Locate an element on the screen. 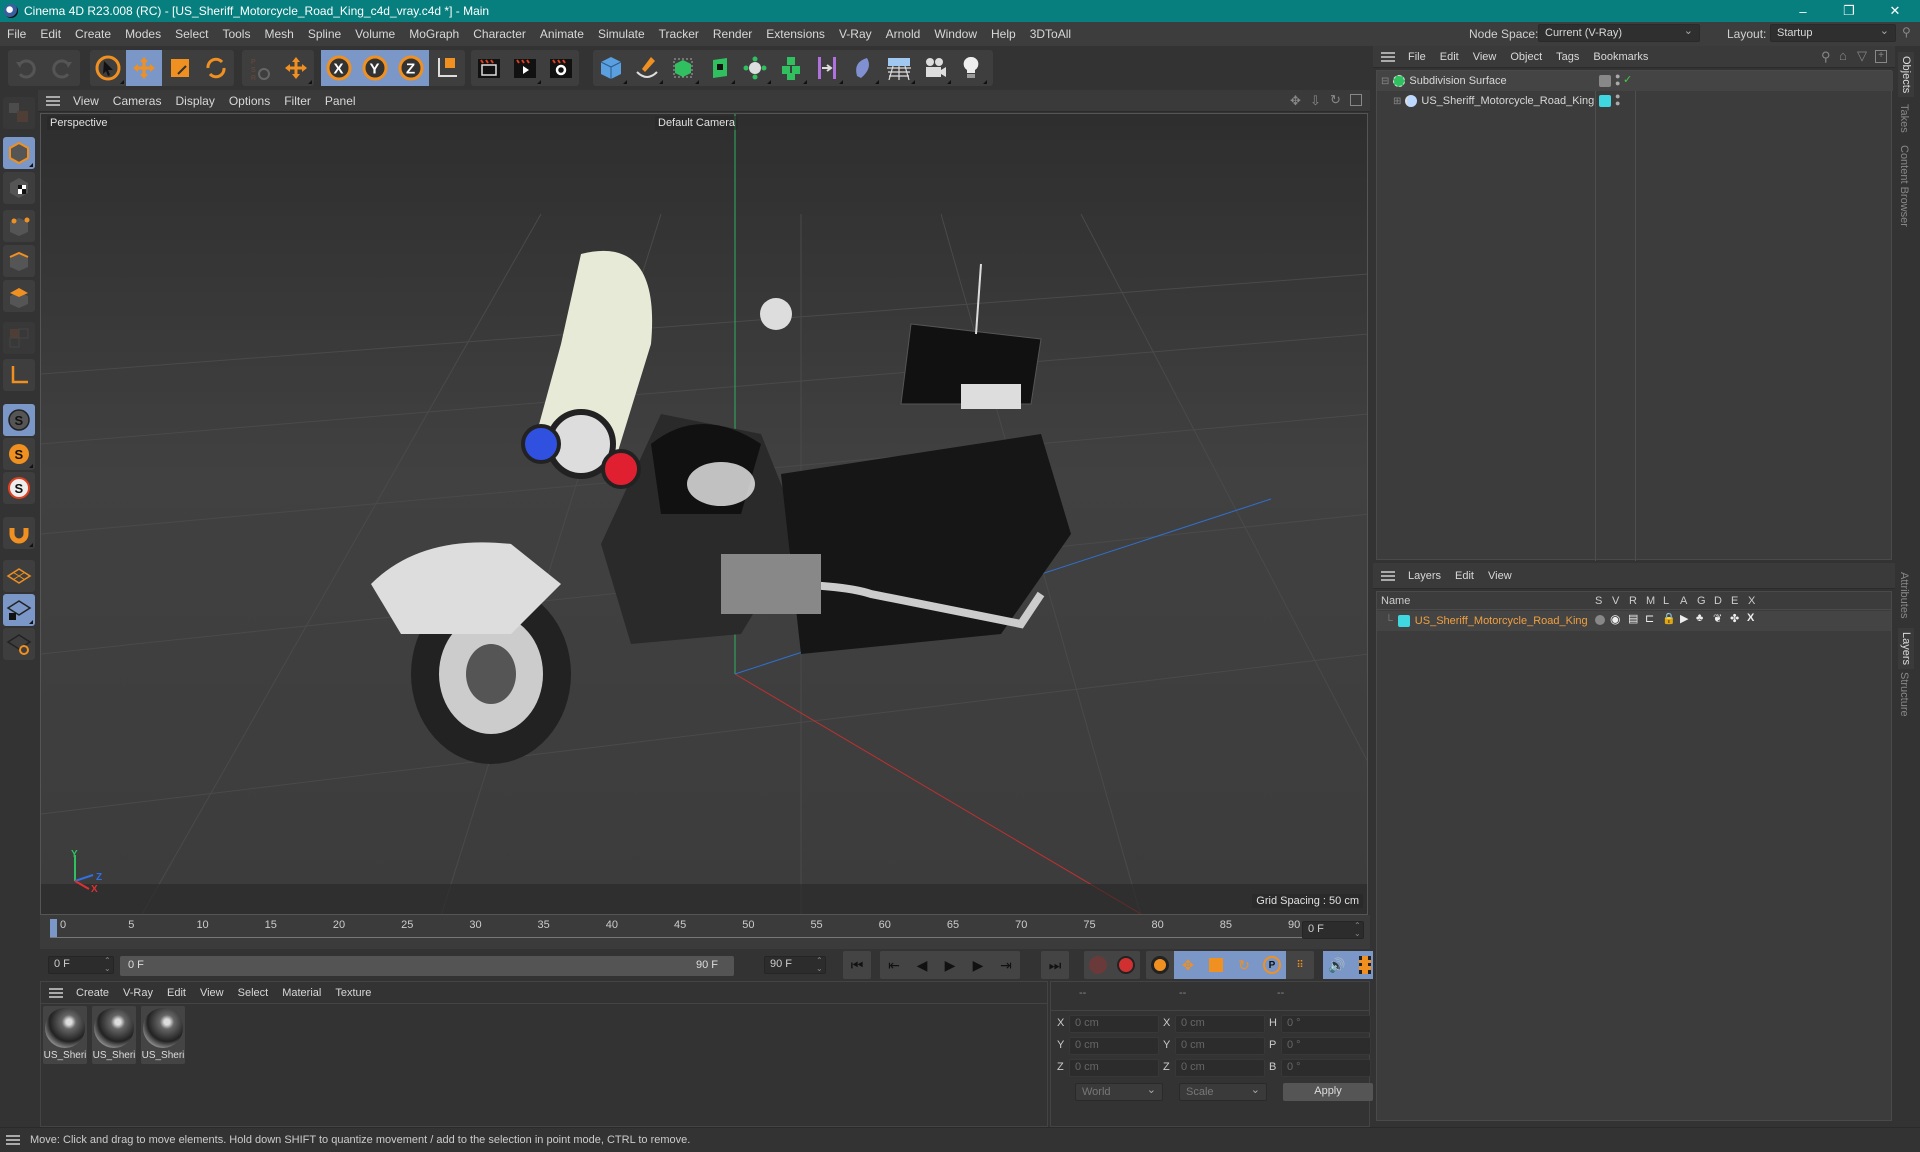 The image size is (1920, 1152). edge-mode-icon is located at coordinates (19, 261).